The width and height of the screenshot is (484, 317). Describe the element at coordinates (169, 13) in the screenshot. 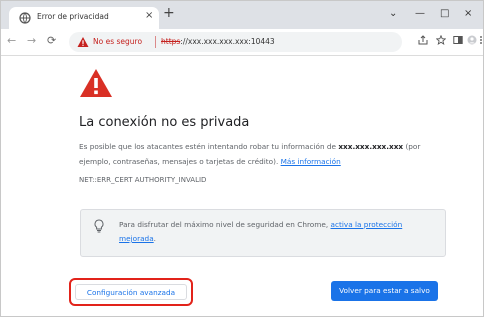

I see `new-tab-button: +` at that location.